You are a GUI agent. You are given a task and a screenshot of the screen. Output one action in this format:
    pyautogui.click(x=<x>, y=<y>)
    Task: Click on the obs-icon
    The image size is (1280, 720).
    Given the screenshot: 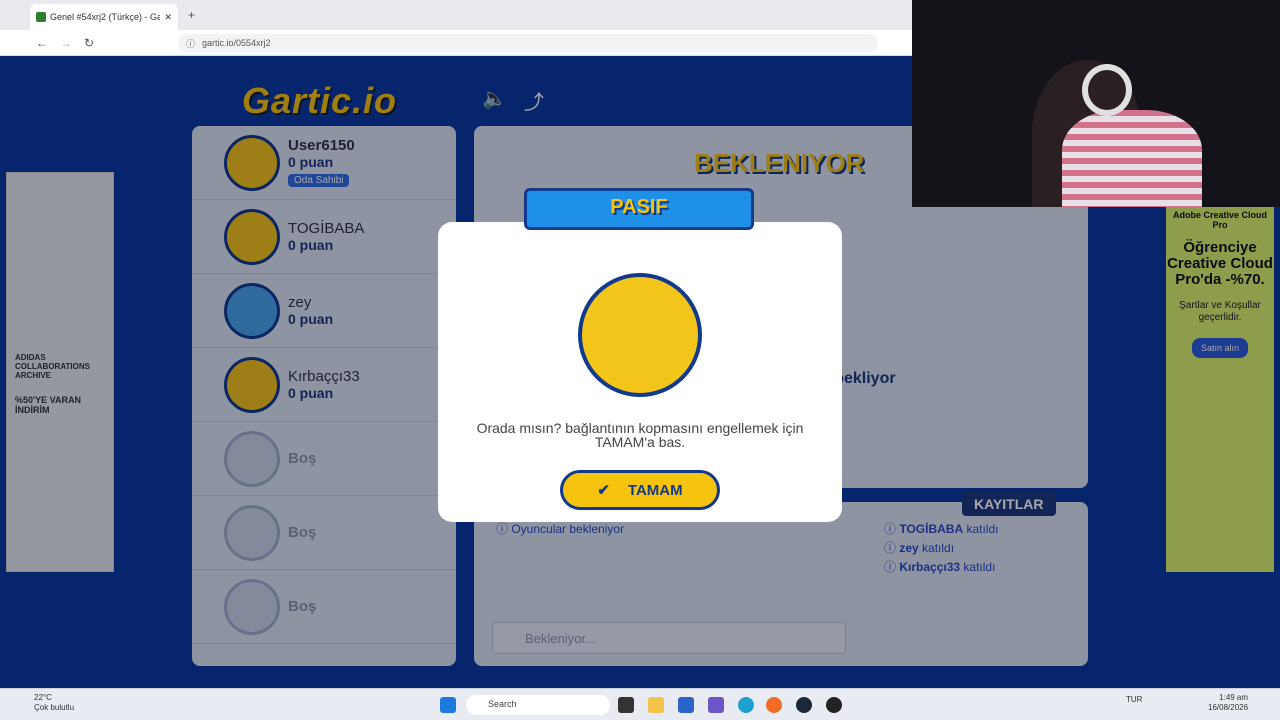 What is the action you would take?
    pyautogui.click(x=834, y=705)
    